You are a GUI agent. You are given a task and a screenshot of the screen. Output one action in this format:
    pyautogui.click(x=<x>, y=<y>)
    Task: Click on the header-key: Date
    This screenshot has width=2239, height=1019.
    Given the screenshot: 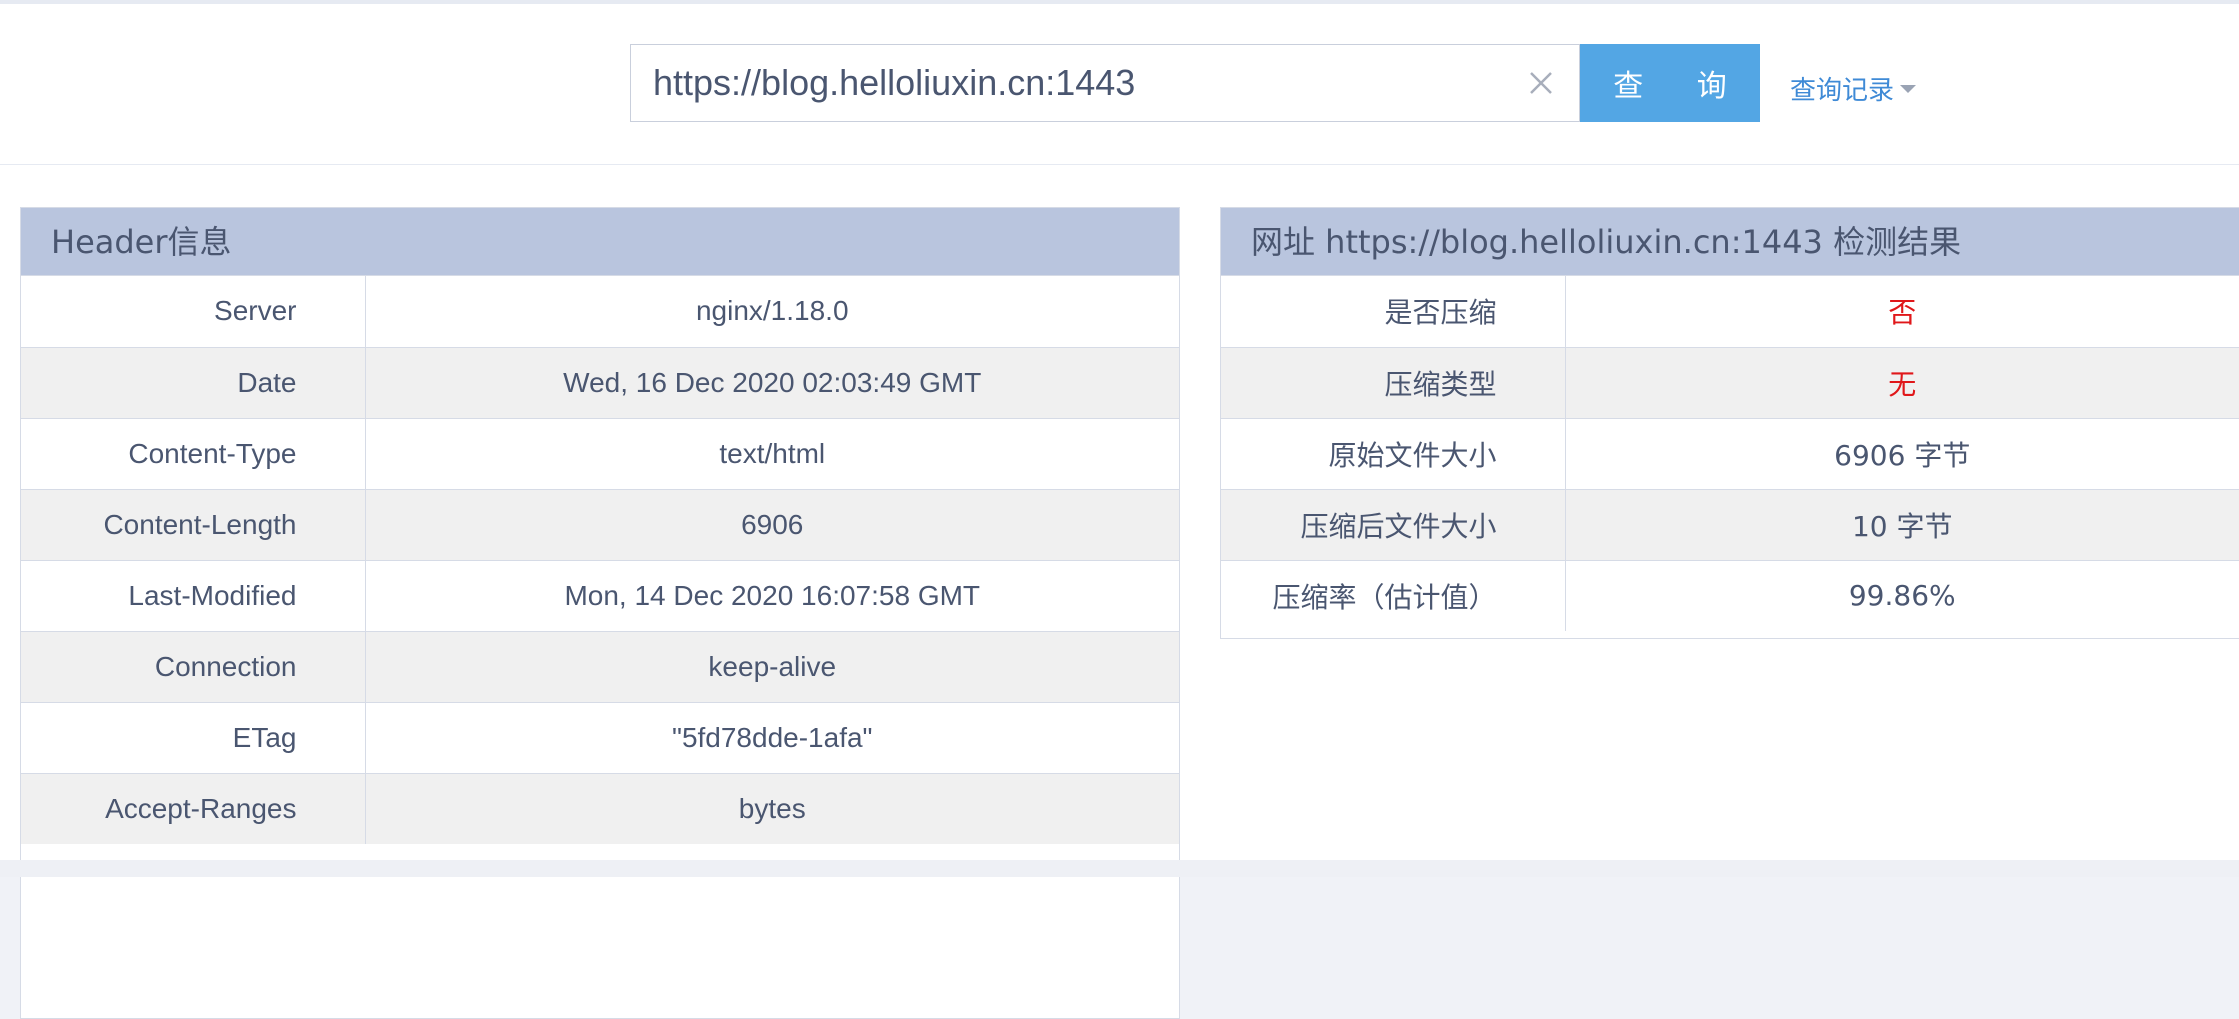 What is the action you would take?
    pyautogui.click(x=193, y=382)
    